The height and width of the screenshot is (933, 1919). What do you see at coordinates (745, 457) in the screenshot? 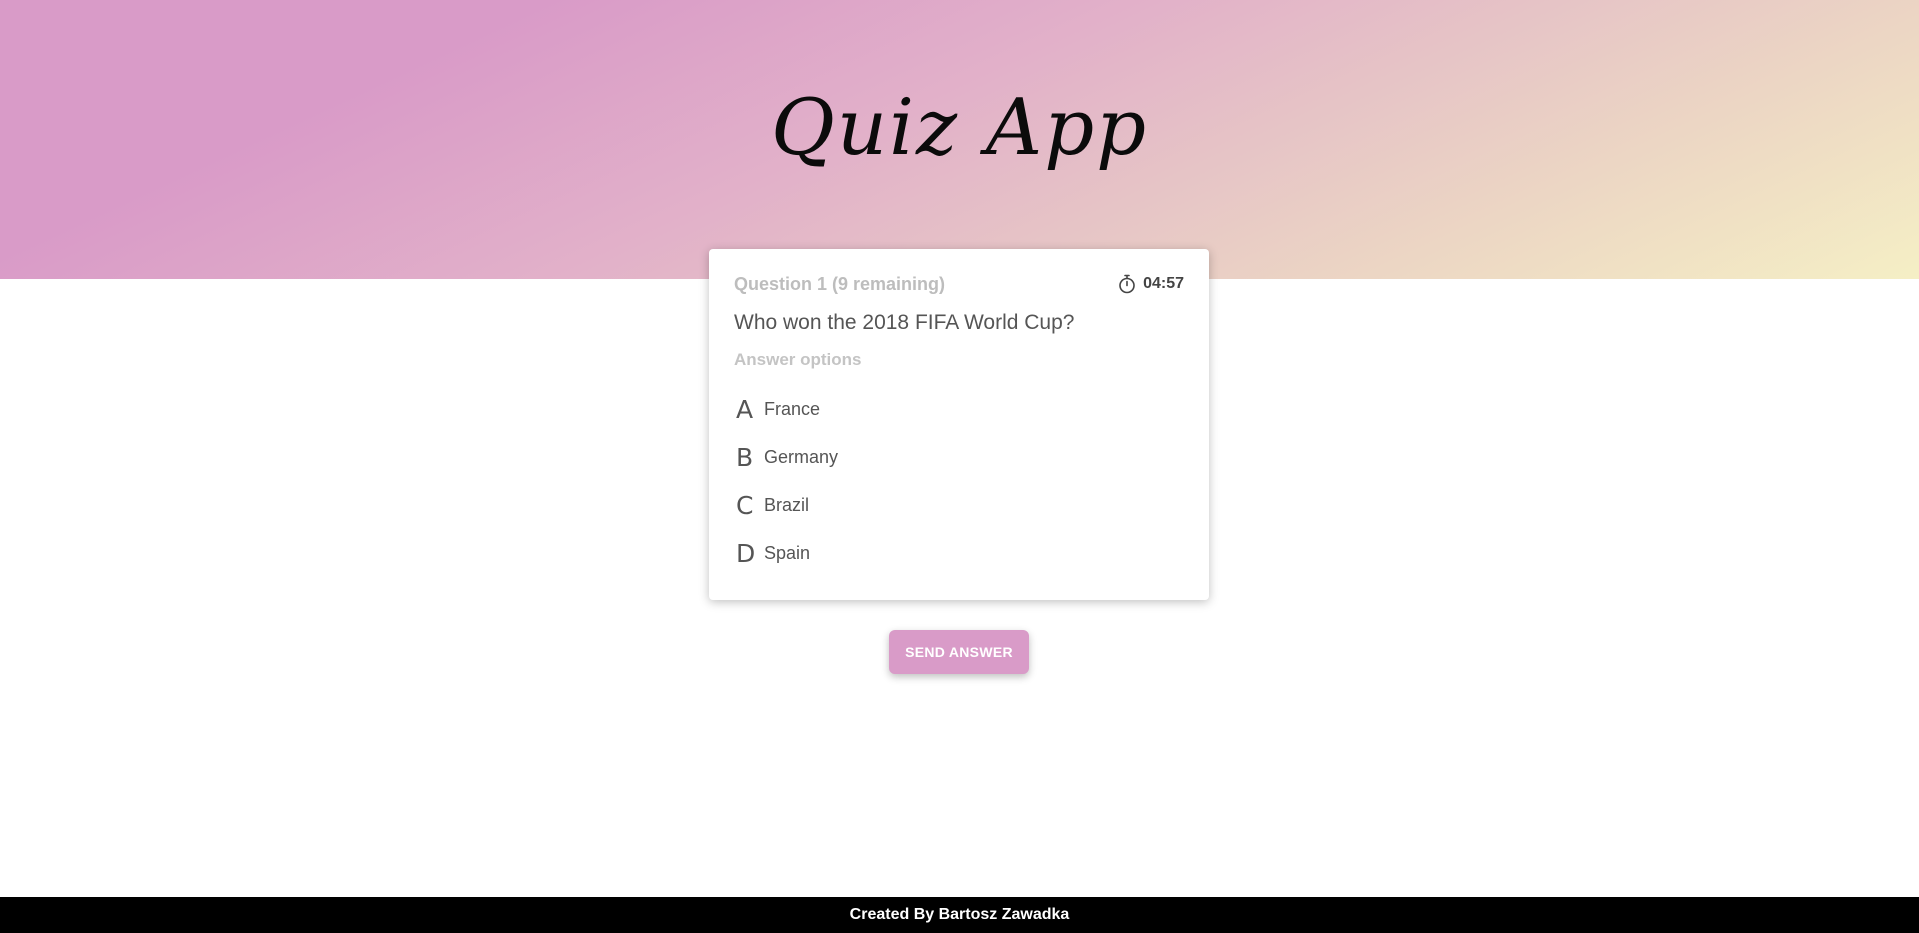
I see `option-letter: B` at bounding box center [745, 457].